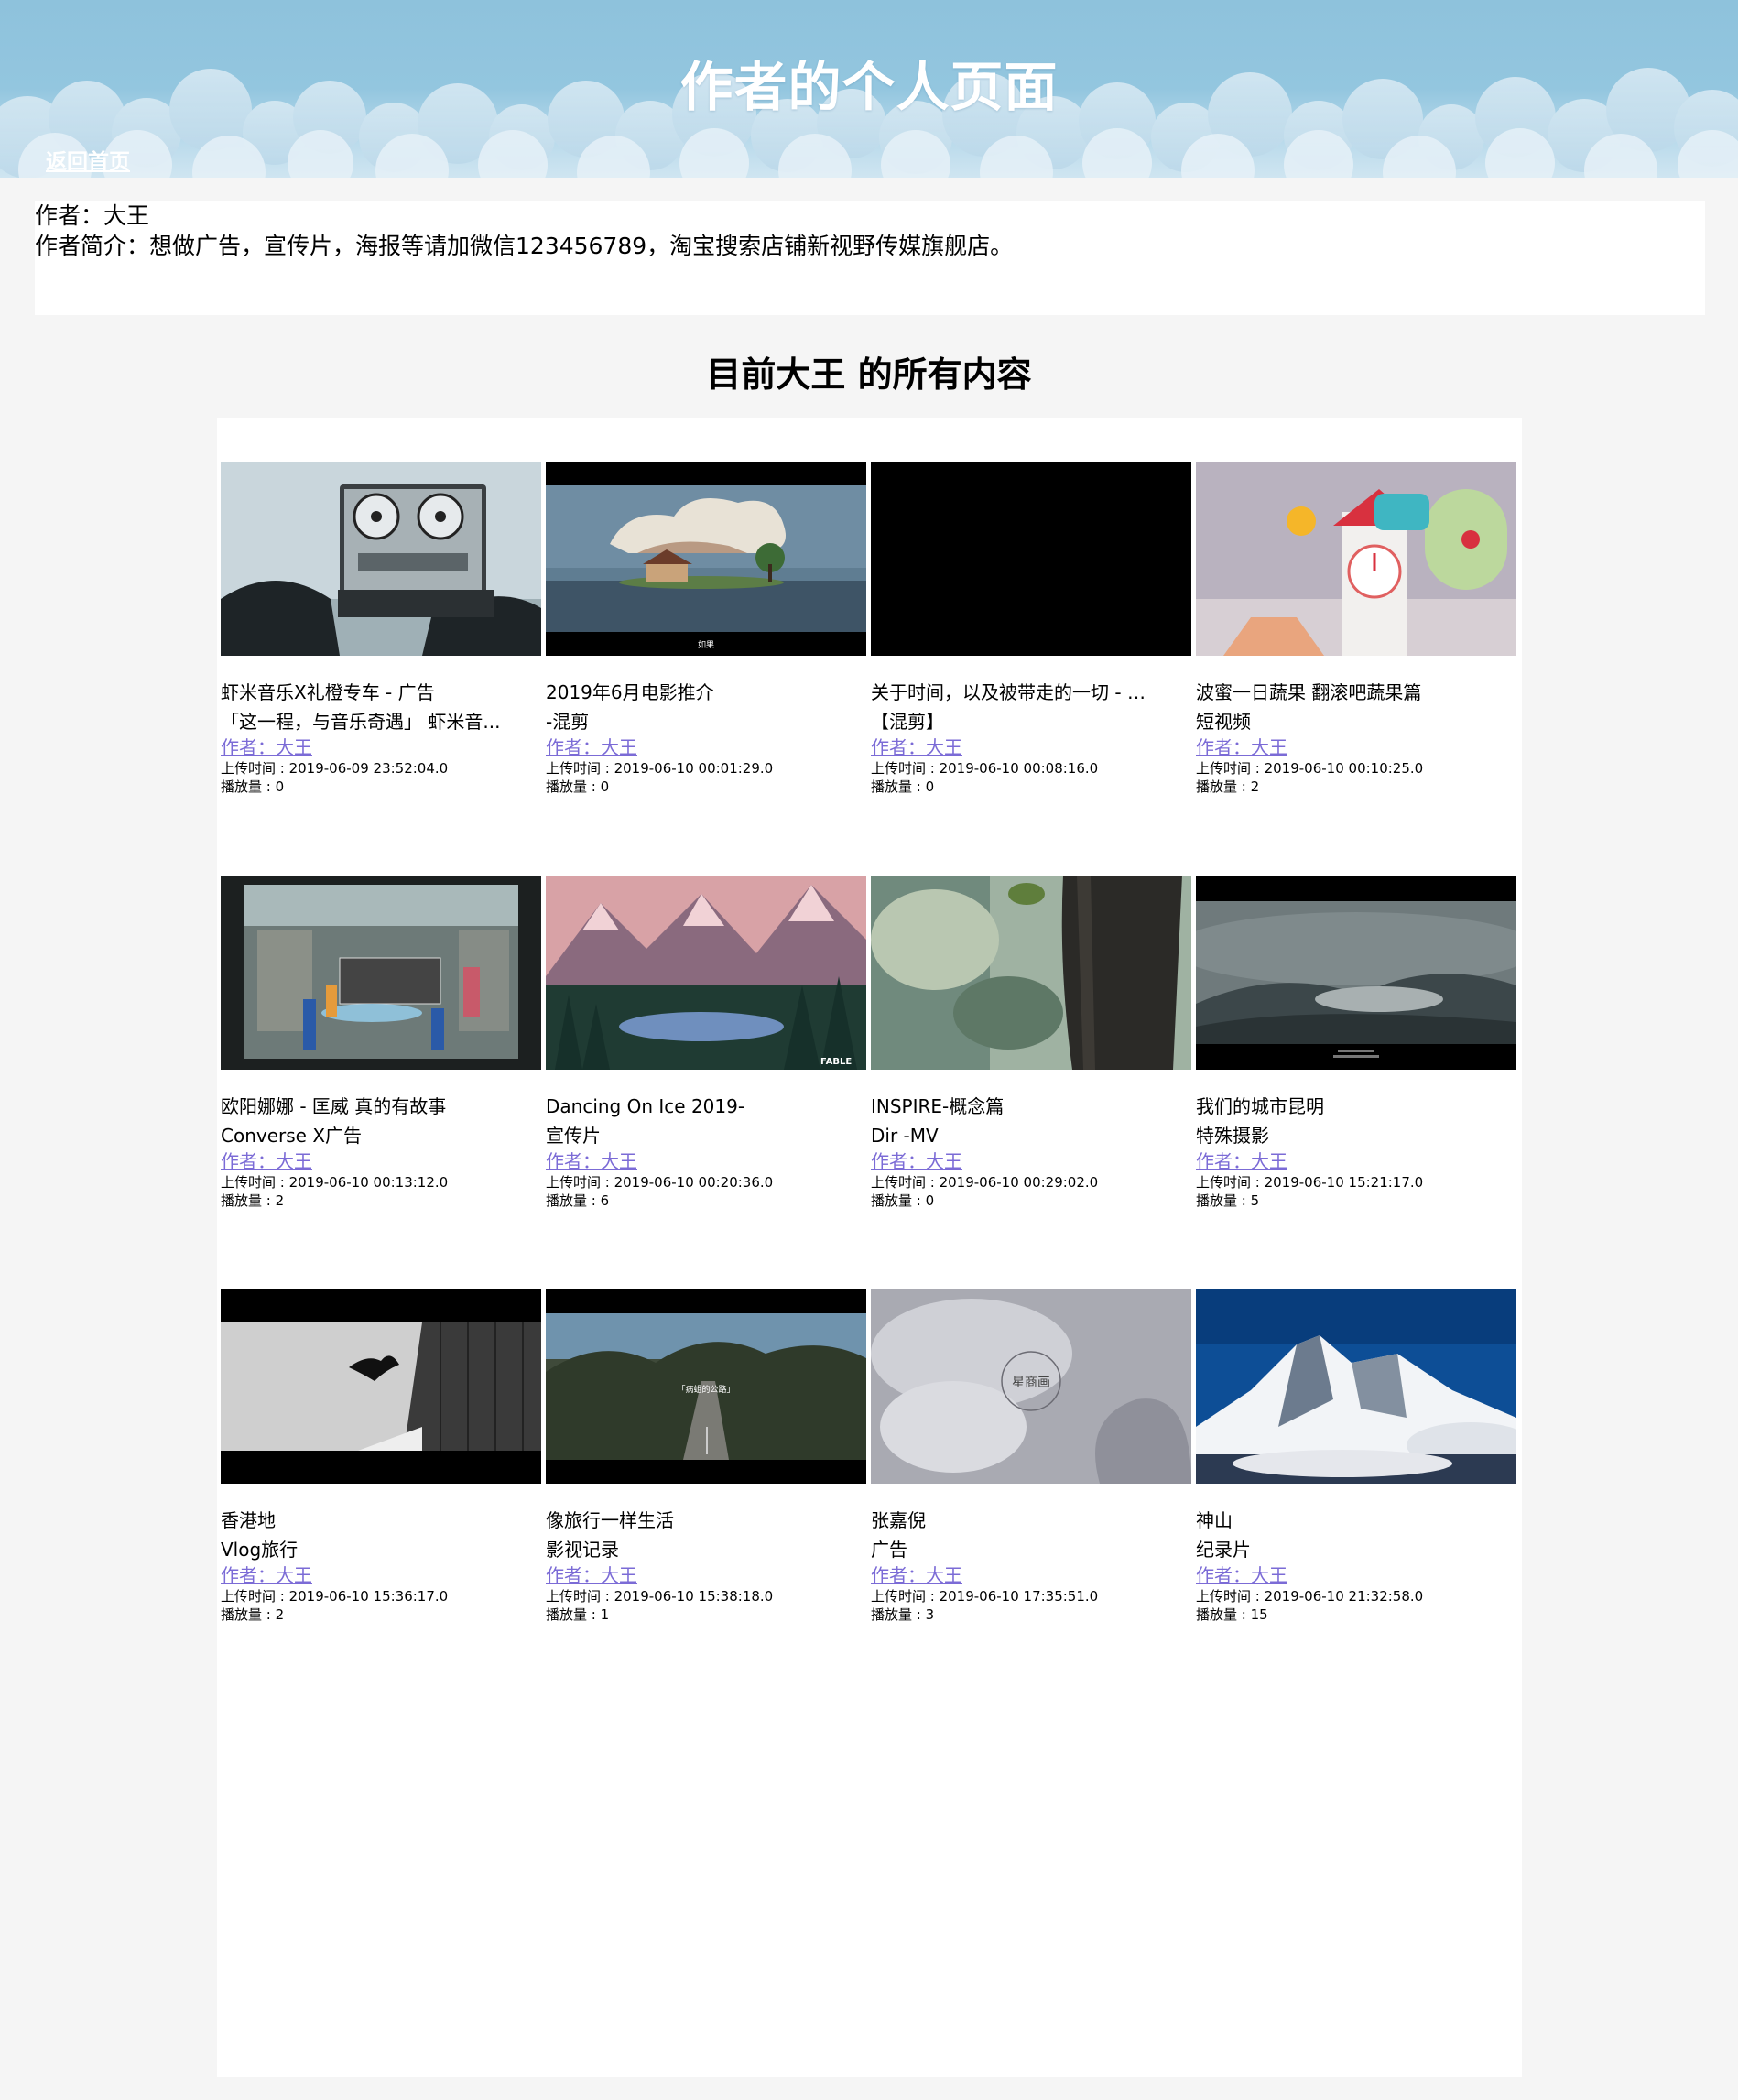  What do you see at coordinates (1031, 1383) in the screenshot?
I see `thumbnail-caption: 星商画` at bounding box center [1031, 1383].